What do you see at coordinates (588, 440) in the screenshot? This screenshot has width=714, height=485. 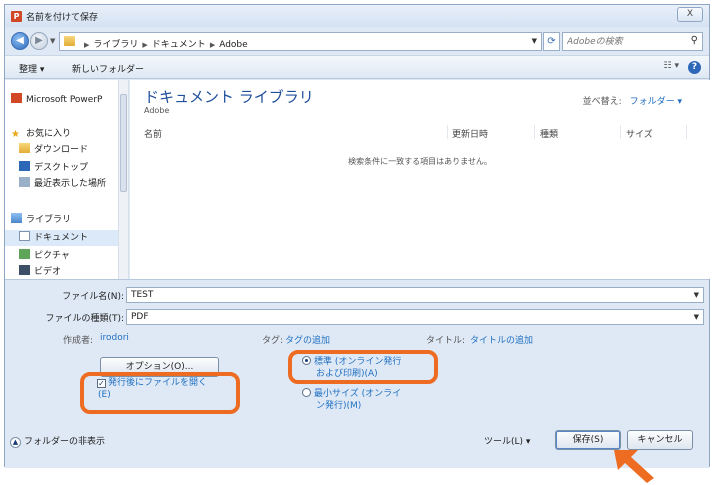 I see `save-button: 保存(S)` at bounding box center [588, 440].